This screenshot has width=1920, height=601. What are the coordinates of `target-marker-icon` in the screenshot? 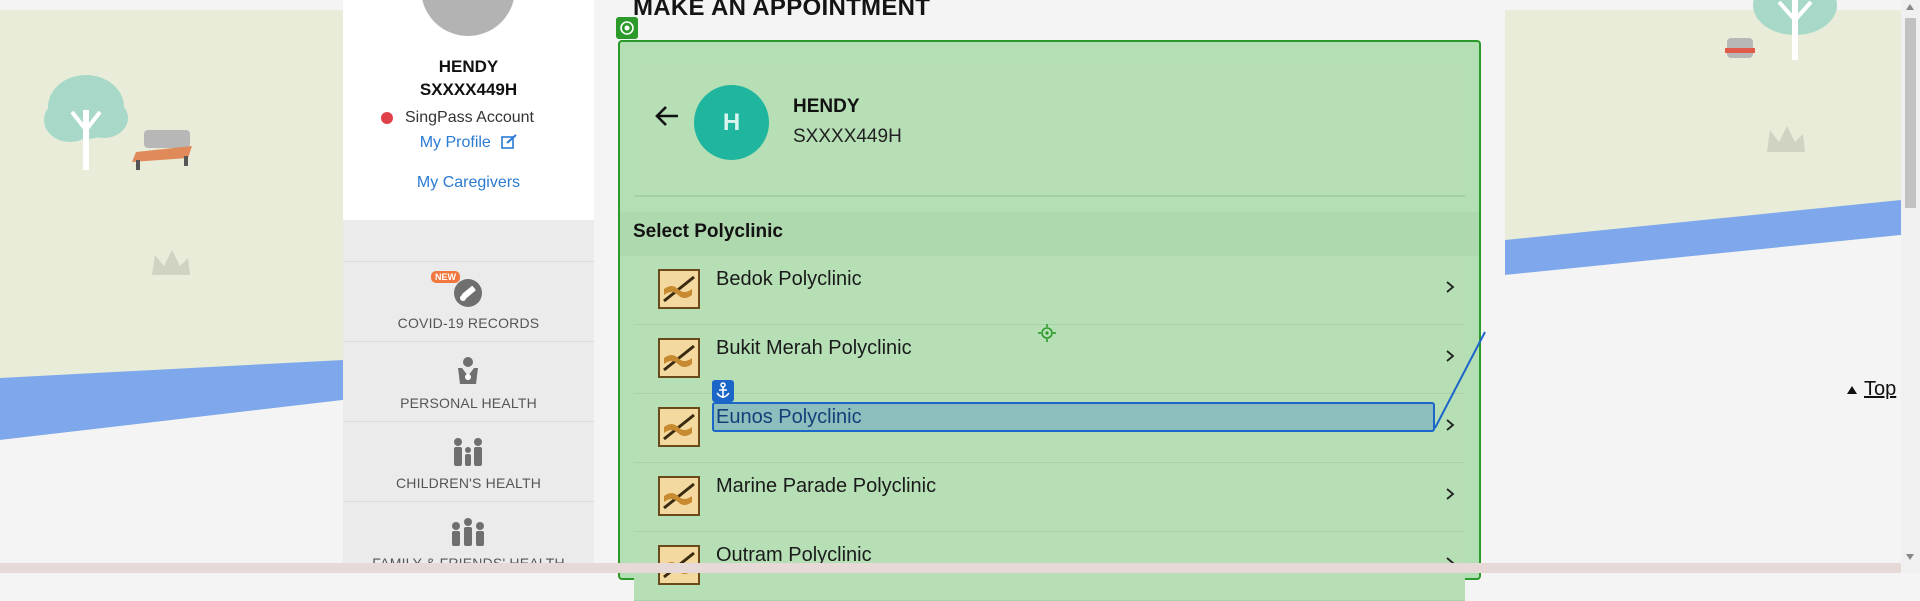 It's located at (627, 28).